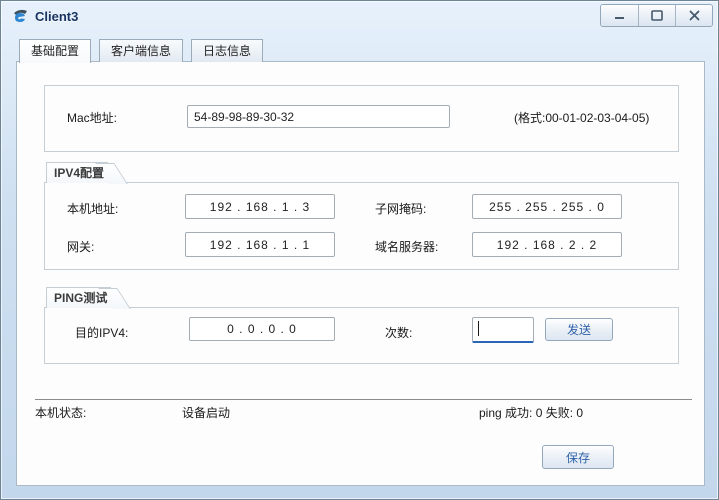  I want to click on ping-count-input, so click(503, 330).